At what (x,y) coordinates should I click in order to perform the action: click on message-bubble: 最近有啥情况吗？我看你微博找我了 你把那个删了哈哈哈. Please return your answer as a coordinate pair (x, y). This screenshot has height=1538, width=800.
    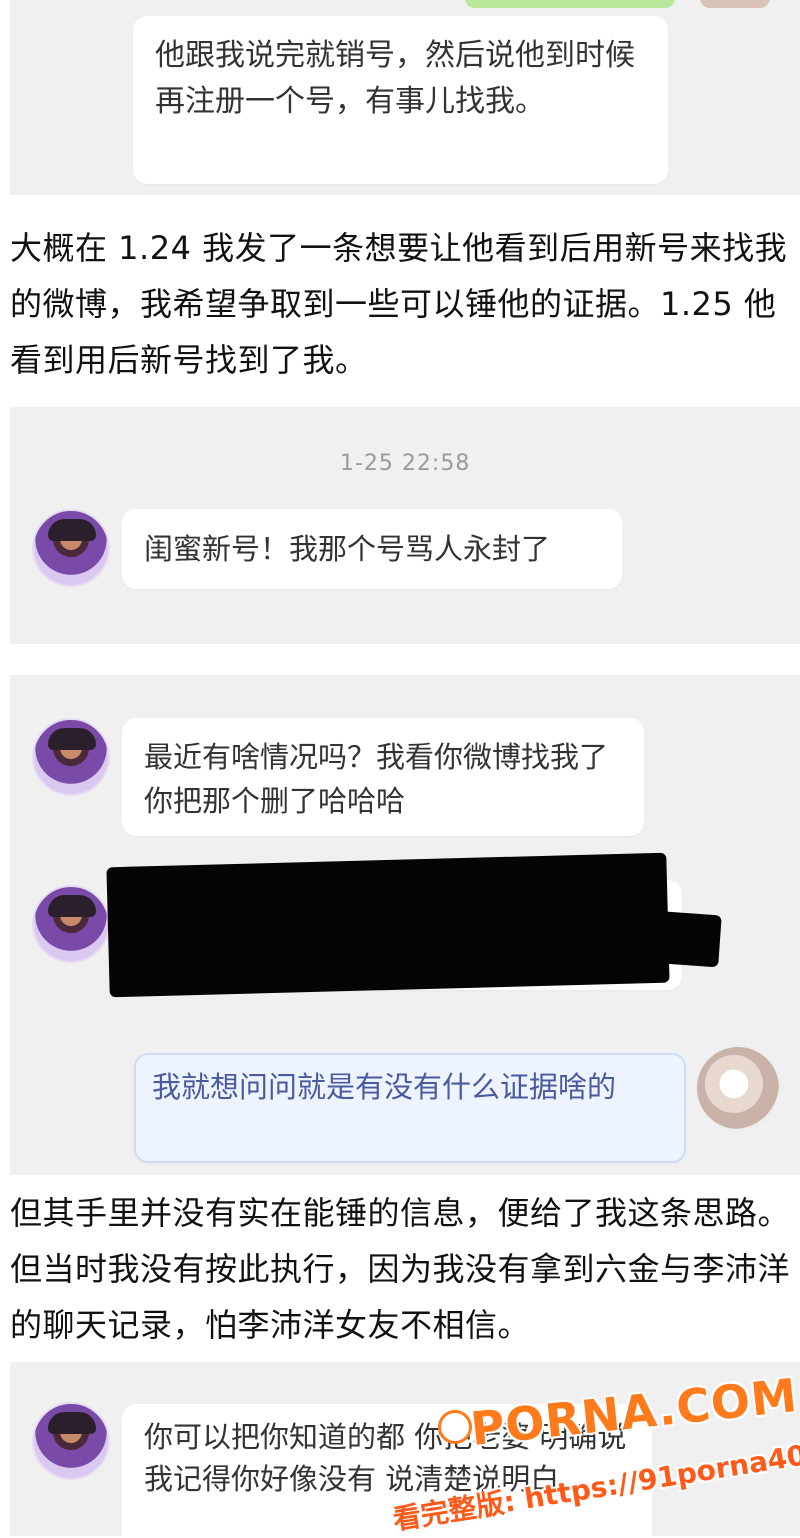
    Looking at the image, I should click on (383, 777).